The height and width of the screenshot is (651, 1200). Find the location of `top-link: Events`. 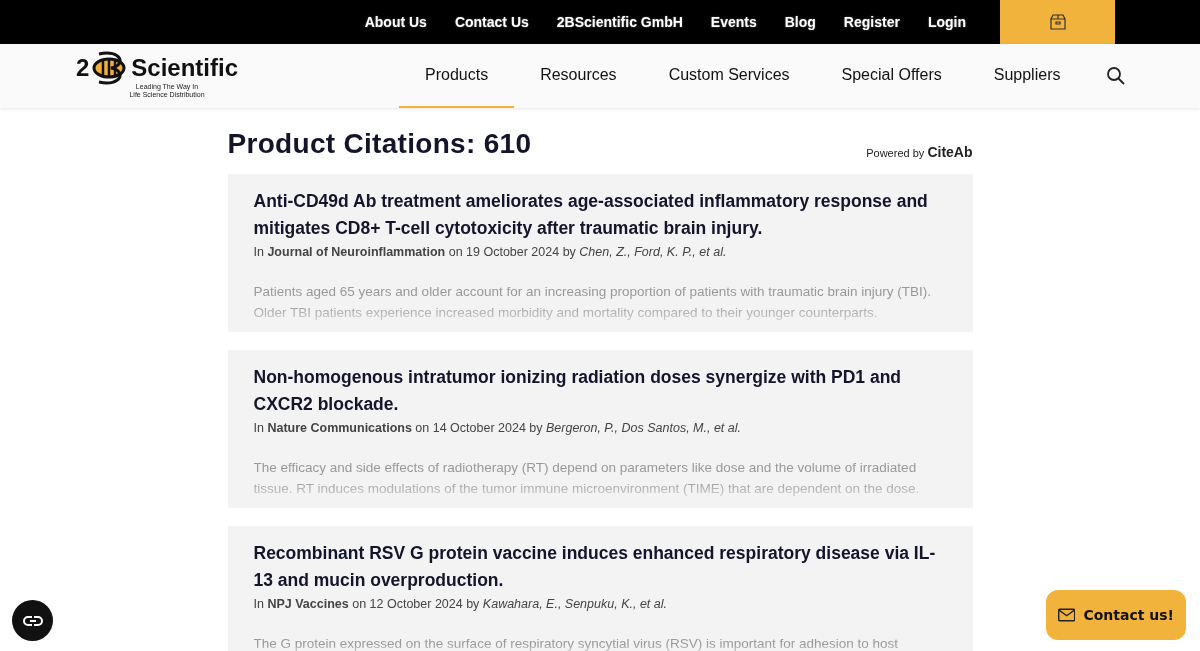

top-link: Events is located at coordinates (733, 22).